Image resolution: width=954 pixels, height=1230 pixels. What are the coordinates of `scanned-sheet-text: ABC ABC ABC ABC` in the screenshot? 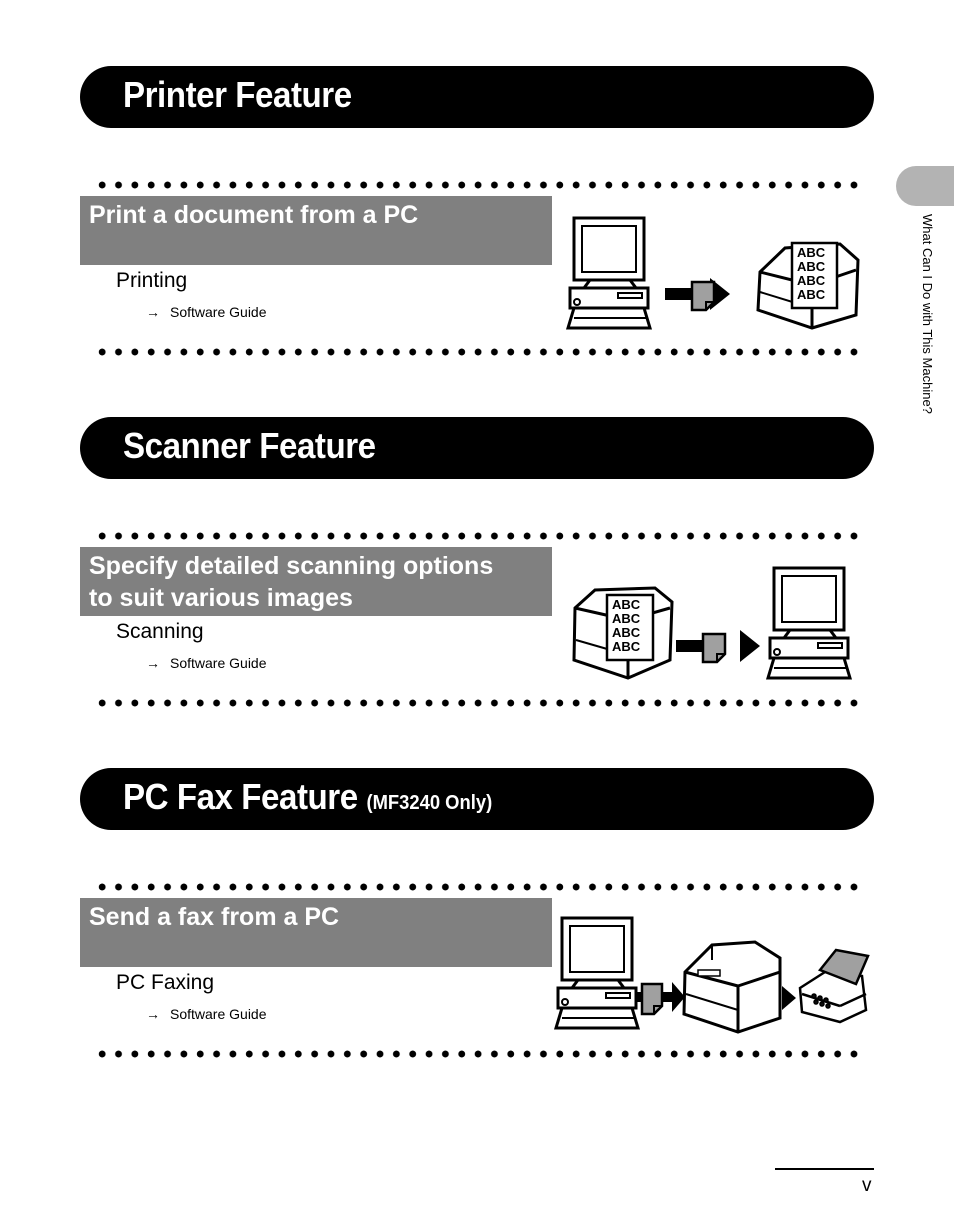 It's located at (626, 625).